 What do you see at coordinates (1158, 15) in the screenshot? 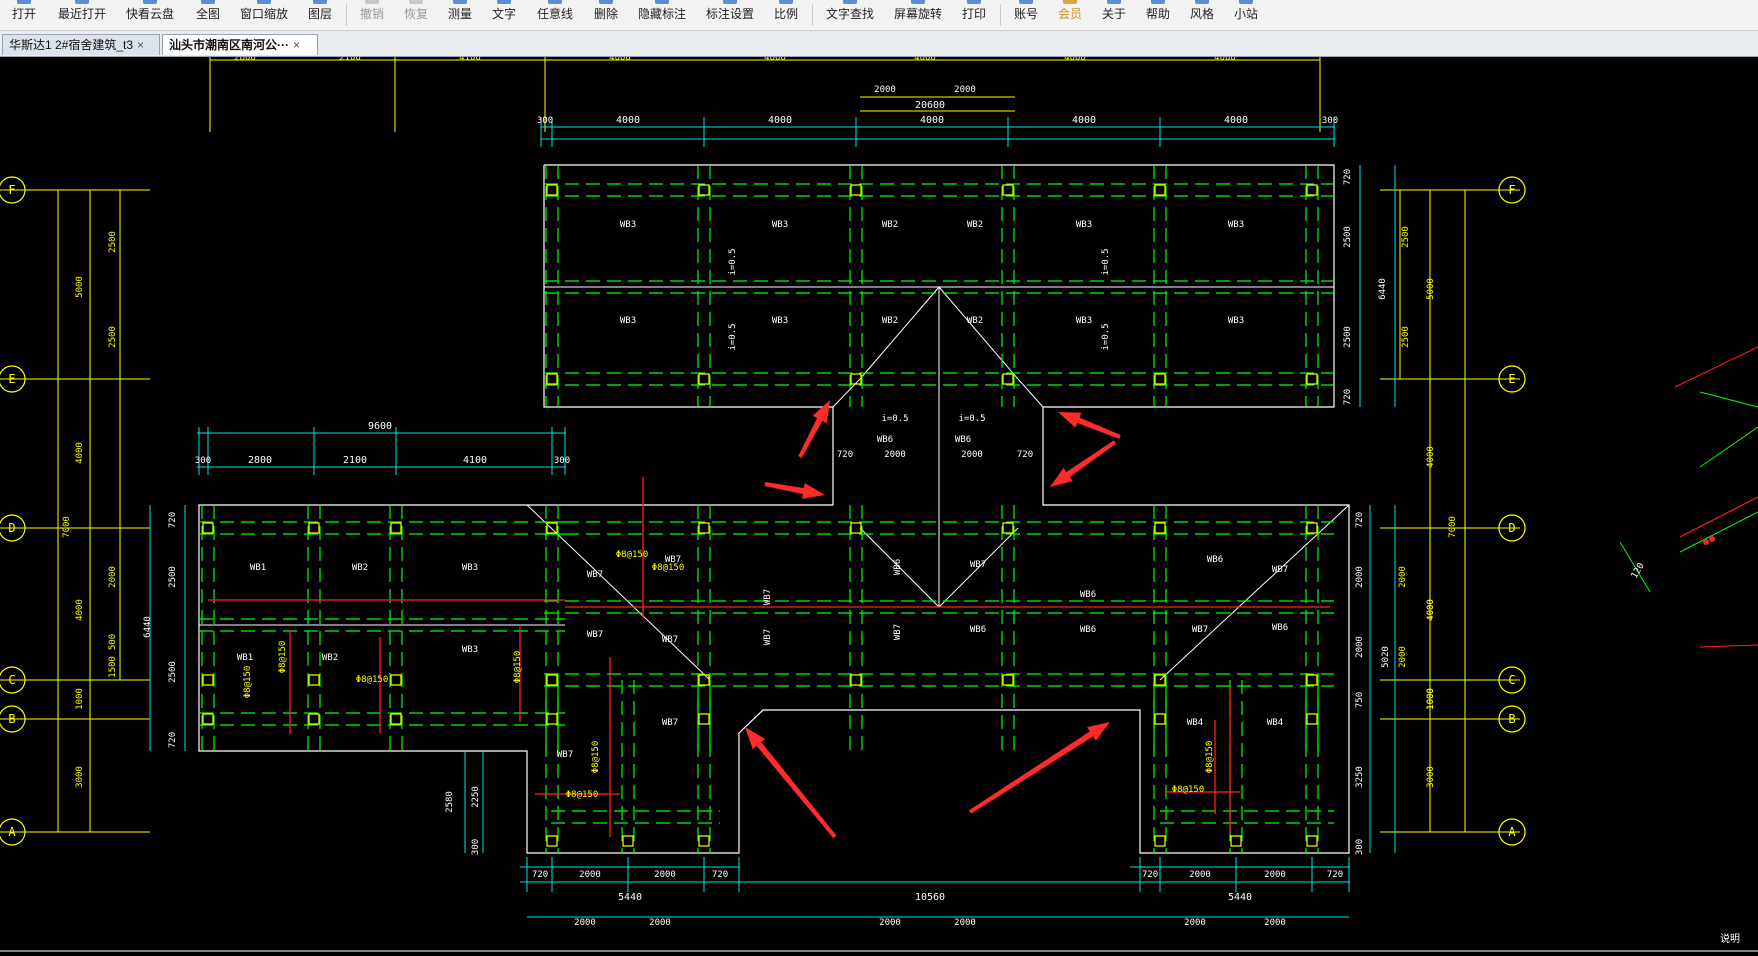
I see `help-button: 帮助` at bounding box center [1158, 15].